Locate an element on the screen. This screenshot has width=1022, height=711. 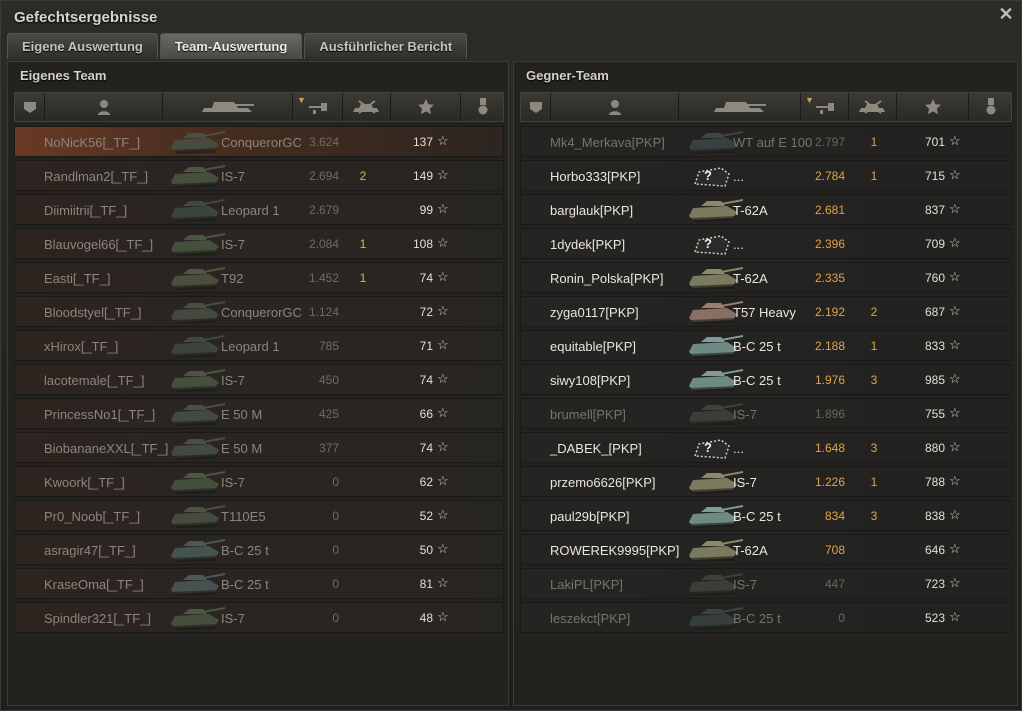
table-row: PrincessNo1[_TF_] E 50 M 425 66 ☆ is located at coordinates (259, 413).